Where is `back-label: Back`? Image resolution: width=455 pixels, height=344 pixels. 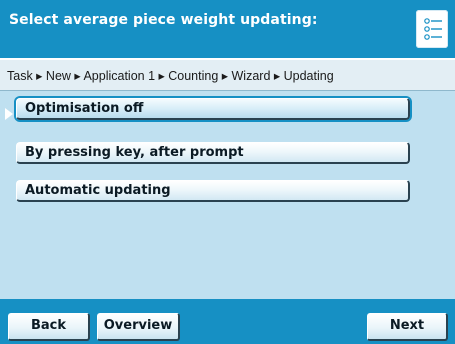
back-label: Back is located at coordinates (48, 325).